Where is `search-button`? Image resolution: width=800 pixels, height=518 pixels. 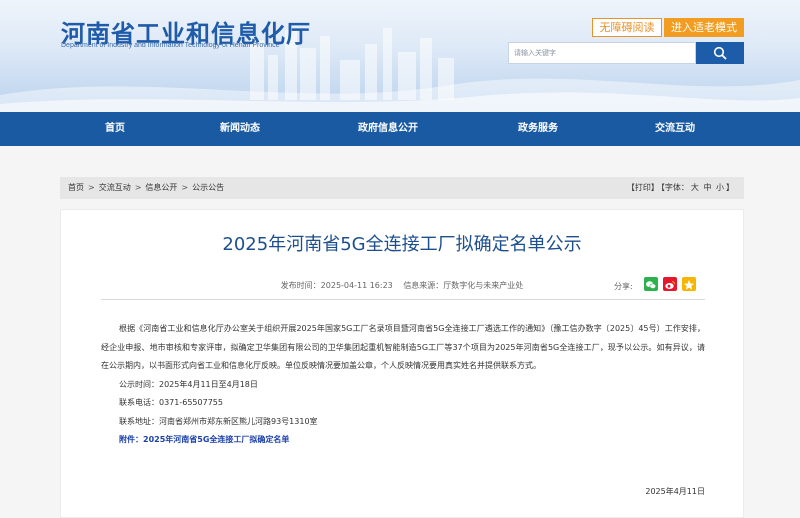 search-button is located at coordinates (720, 53).